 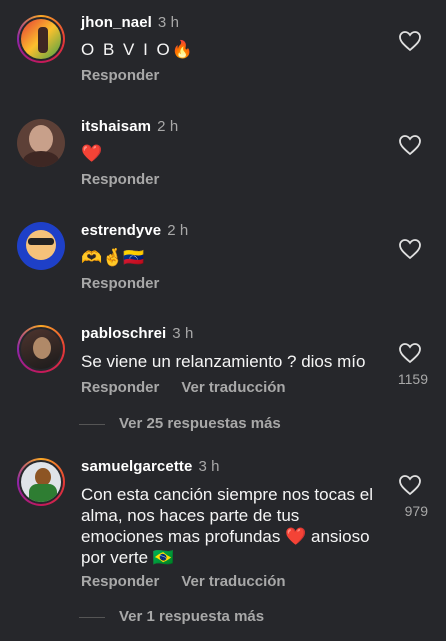 What do you see at coordinates (223, 361) in the screenshot?
I see `comment-text: Se viene un relanzamiento ? dios mío` at bounding box center [223, 361].